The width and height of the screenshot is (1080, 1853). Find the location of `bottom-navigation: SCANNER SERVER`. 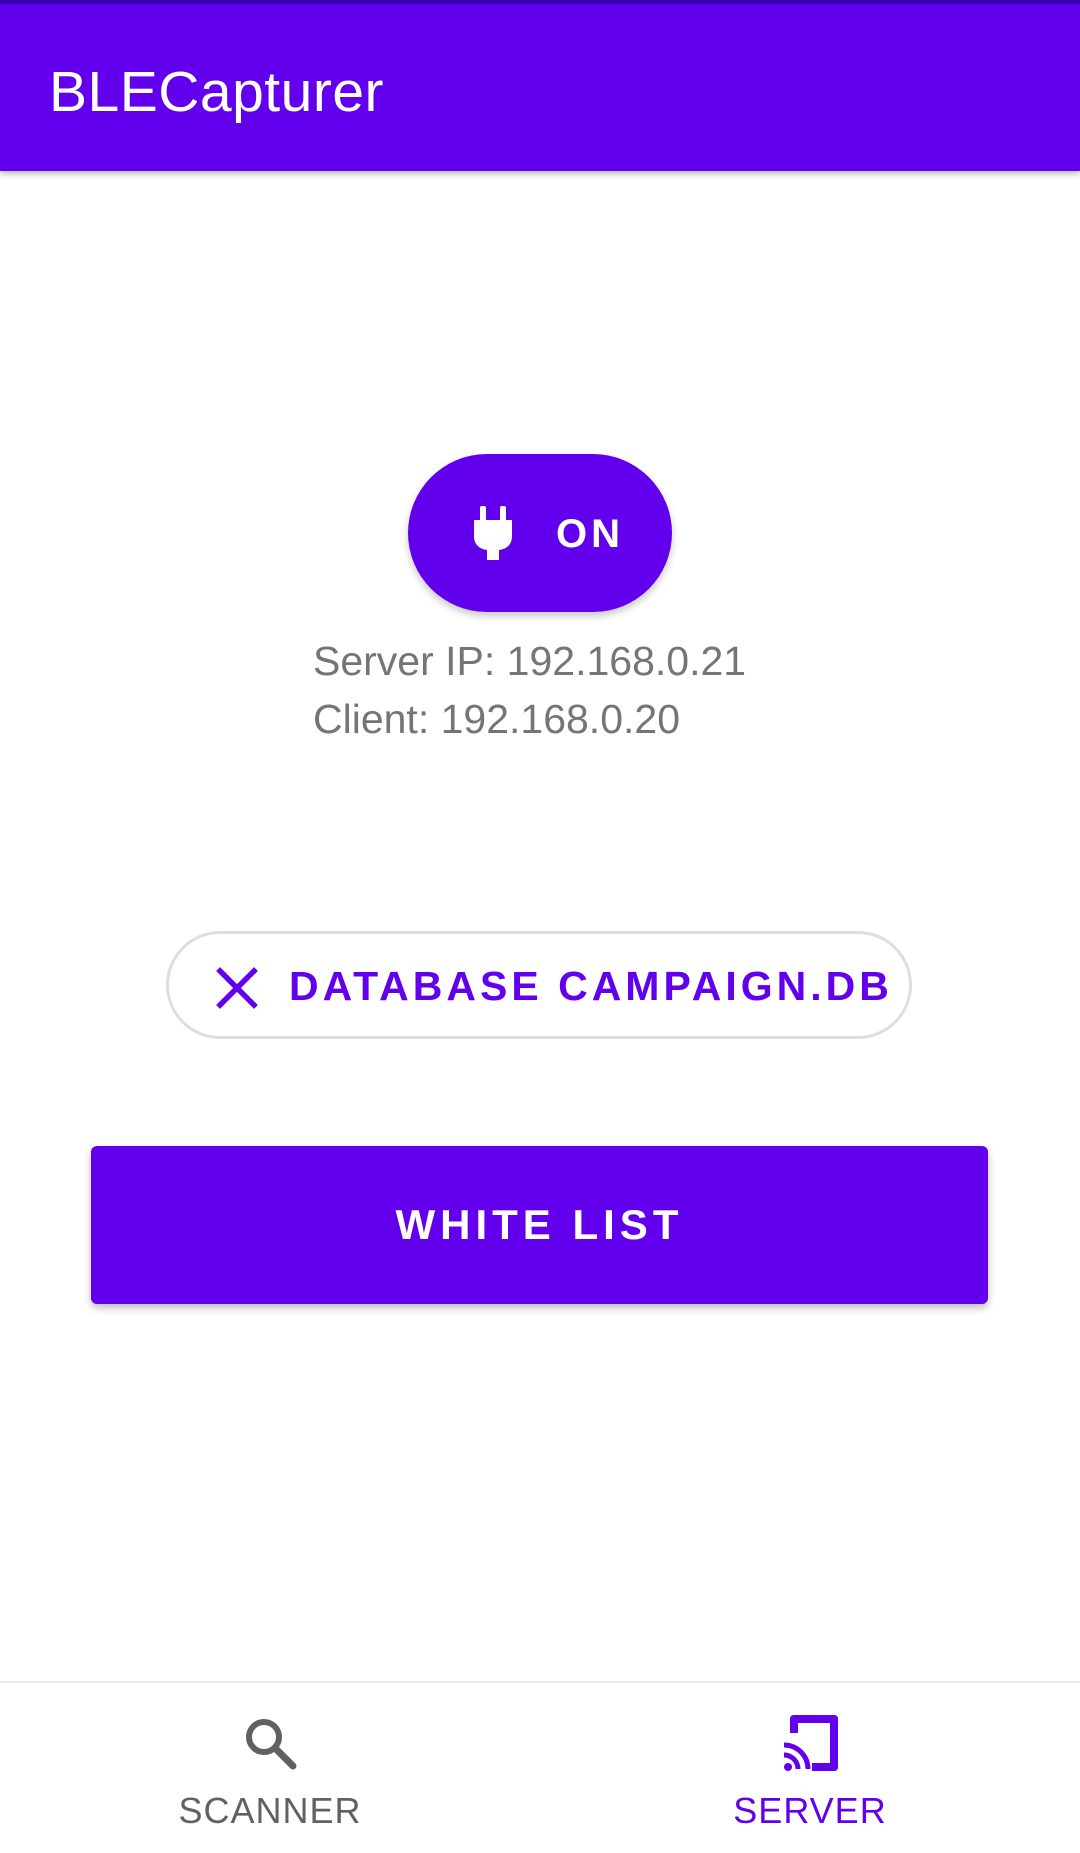

bottom-navigation: SCANNER SERVER is located at coordinates (540, 1766).